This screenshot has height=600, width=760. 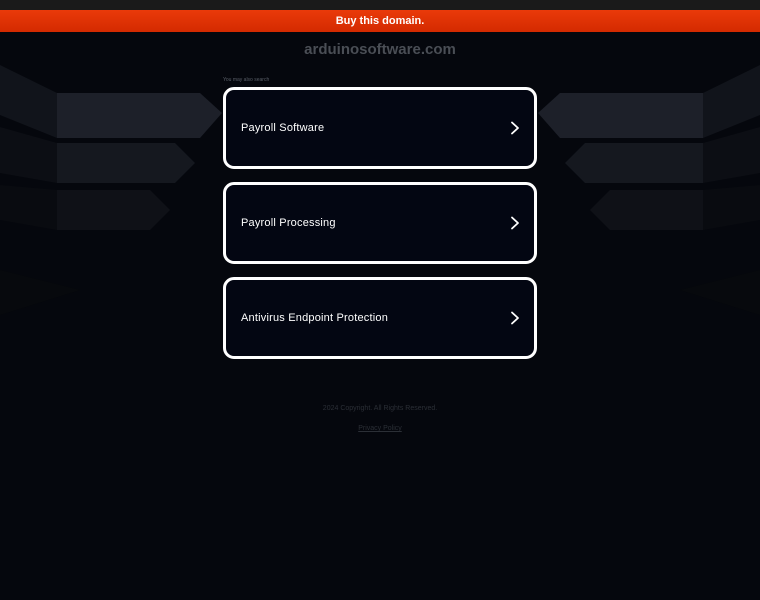 I want to click on search-item-label: Antivirus Endpoint Protection, so click(x=315, y=318).